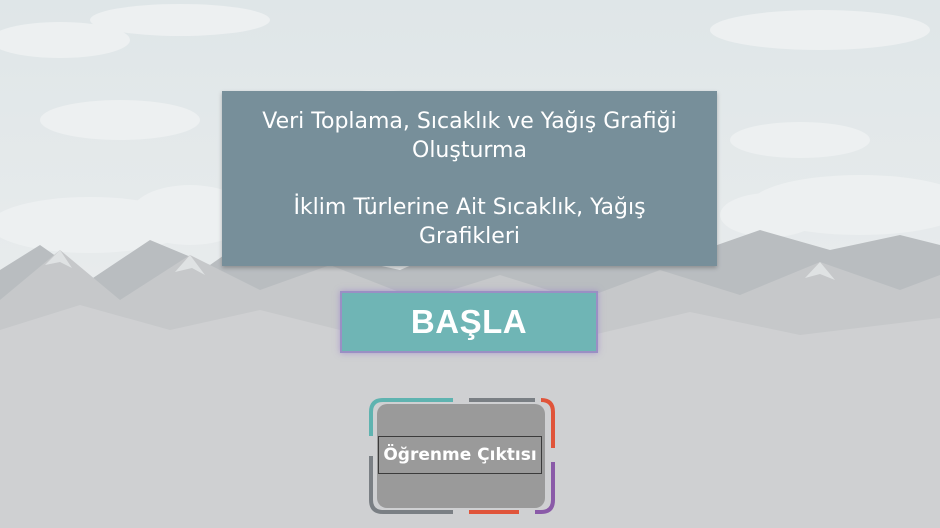 This screenshot has width=940, height=528. What do you see at coordinates (469, 236) in the screenshot?
I see `subtitle-line-2: Grafikleri` at bounding box center [469, 236].